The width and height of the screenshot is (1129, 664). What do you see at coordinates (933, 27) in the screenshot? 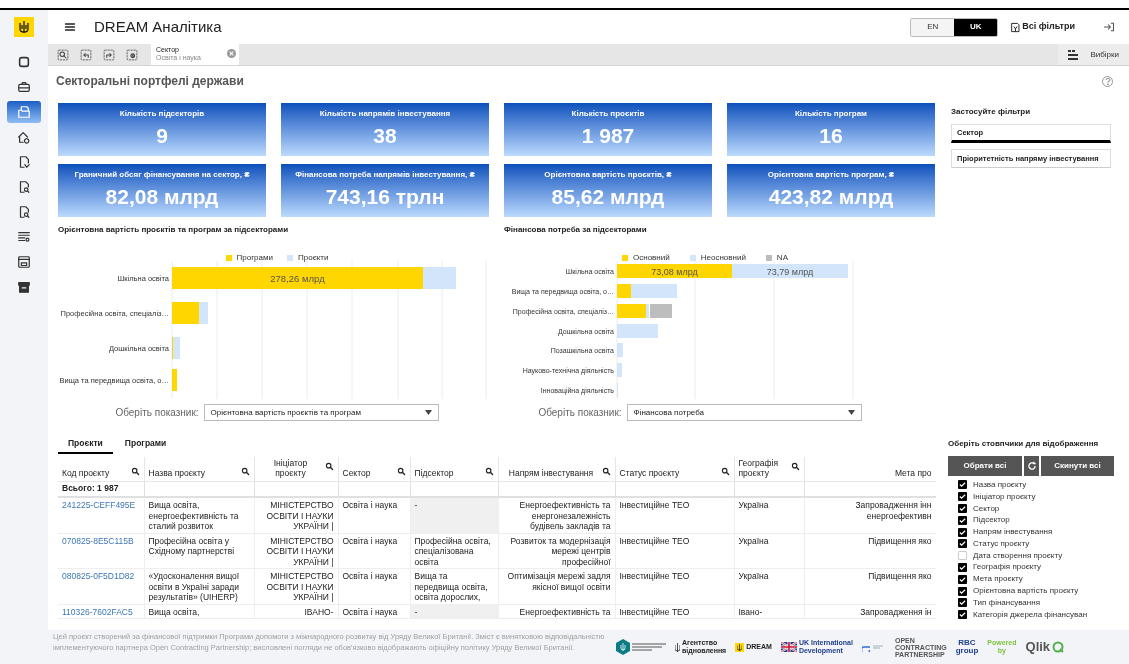
I see `language-option: EN` at bounding box center [933, 27].